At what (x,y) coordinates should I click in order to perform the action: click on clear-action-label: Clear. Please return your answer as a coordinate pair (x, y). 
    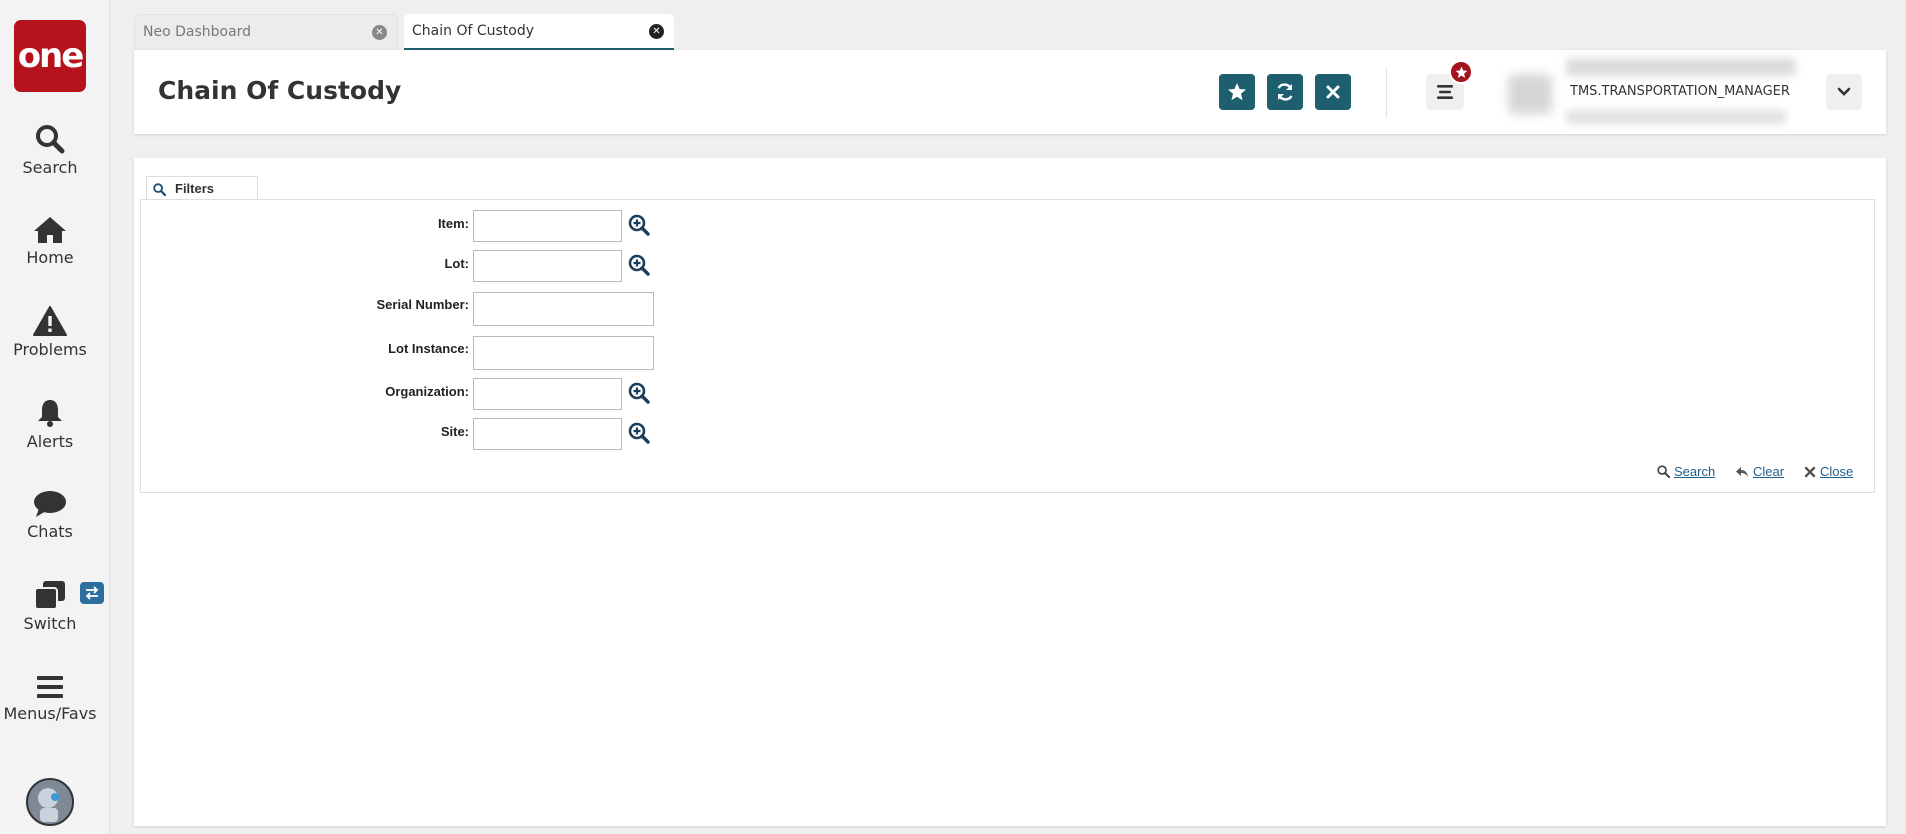
    Looking at the image, I should click on (1769, 471).